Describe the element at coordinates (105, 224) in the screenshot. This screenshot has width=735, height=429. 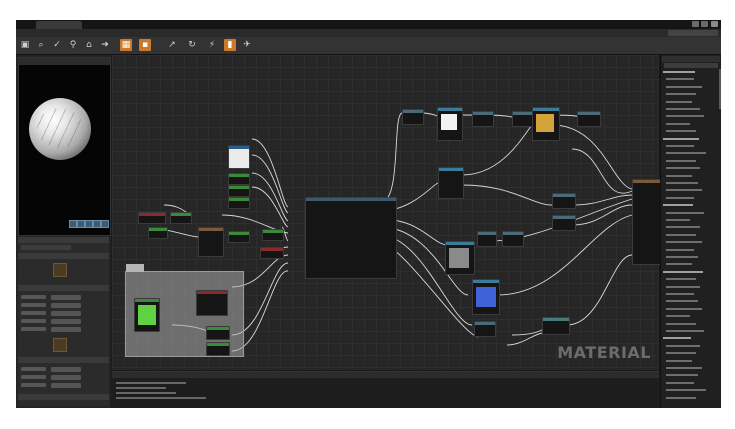
I see `teapot-icon` at that location.